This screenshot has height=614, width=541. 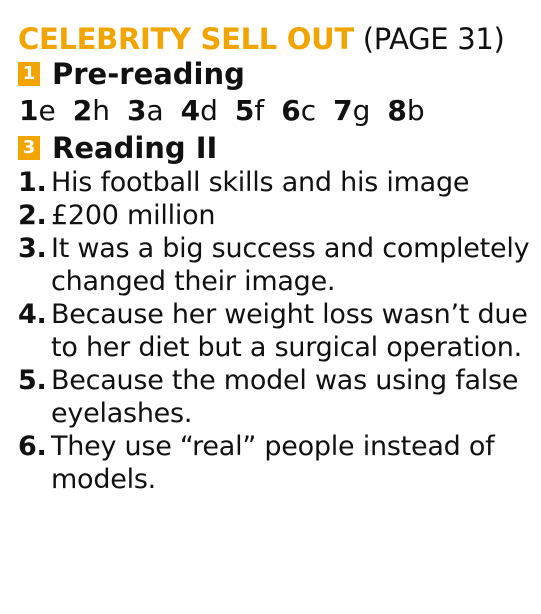 What do you see at coordinates (275, 215) in the screenshot?
I see `list-item: 2. £200 million` at bounding box center [275, 215].